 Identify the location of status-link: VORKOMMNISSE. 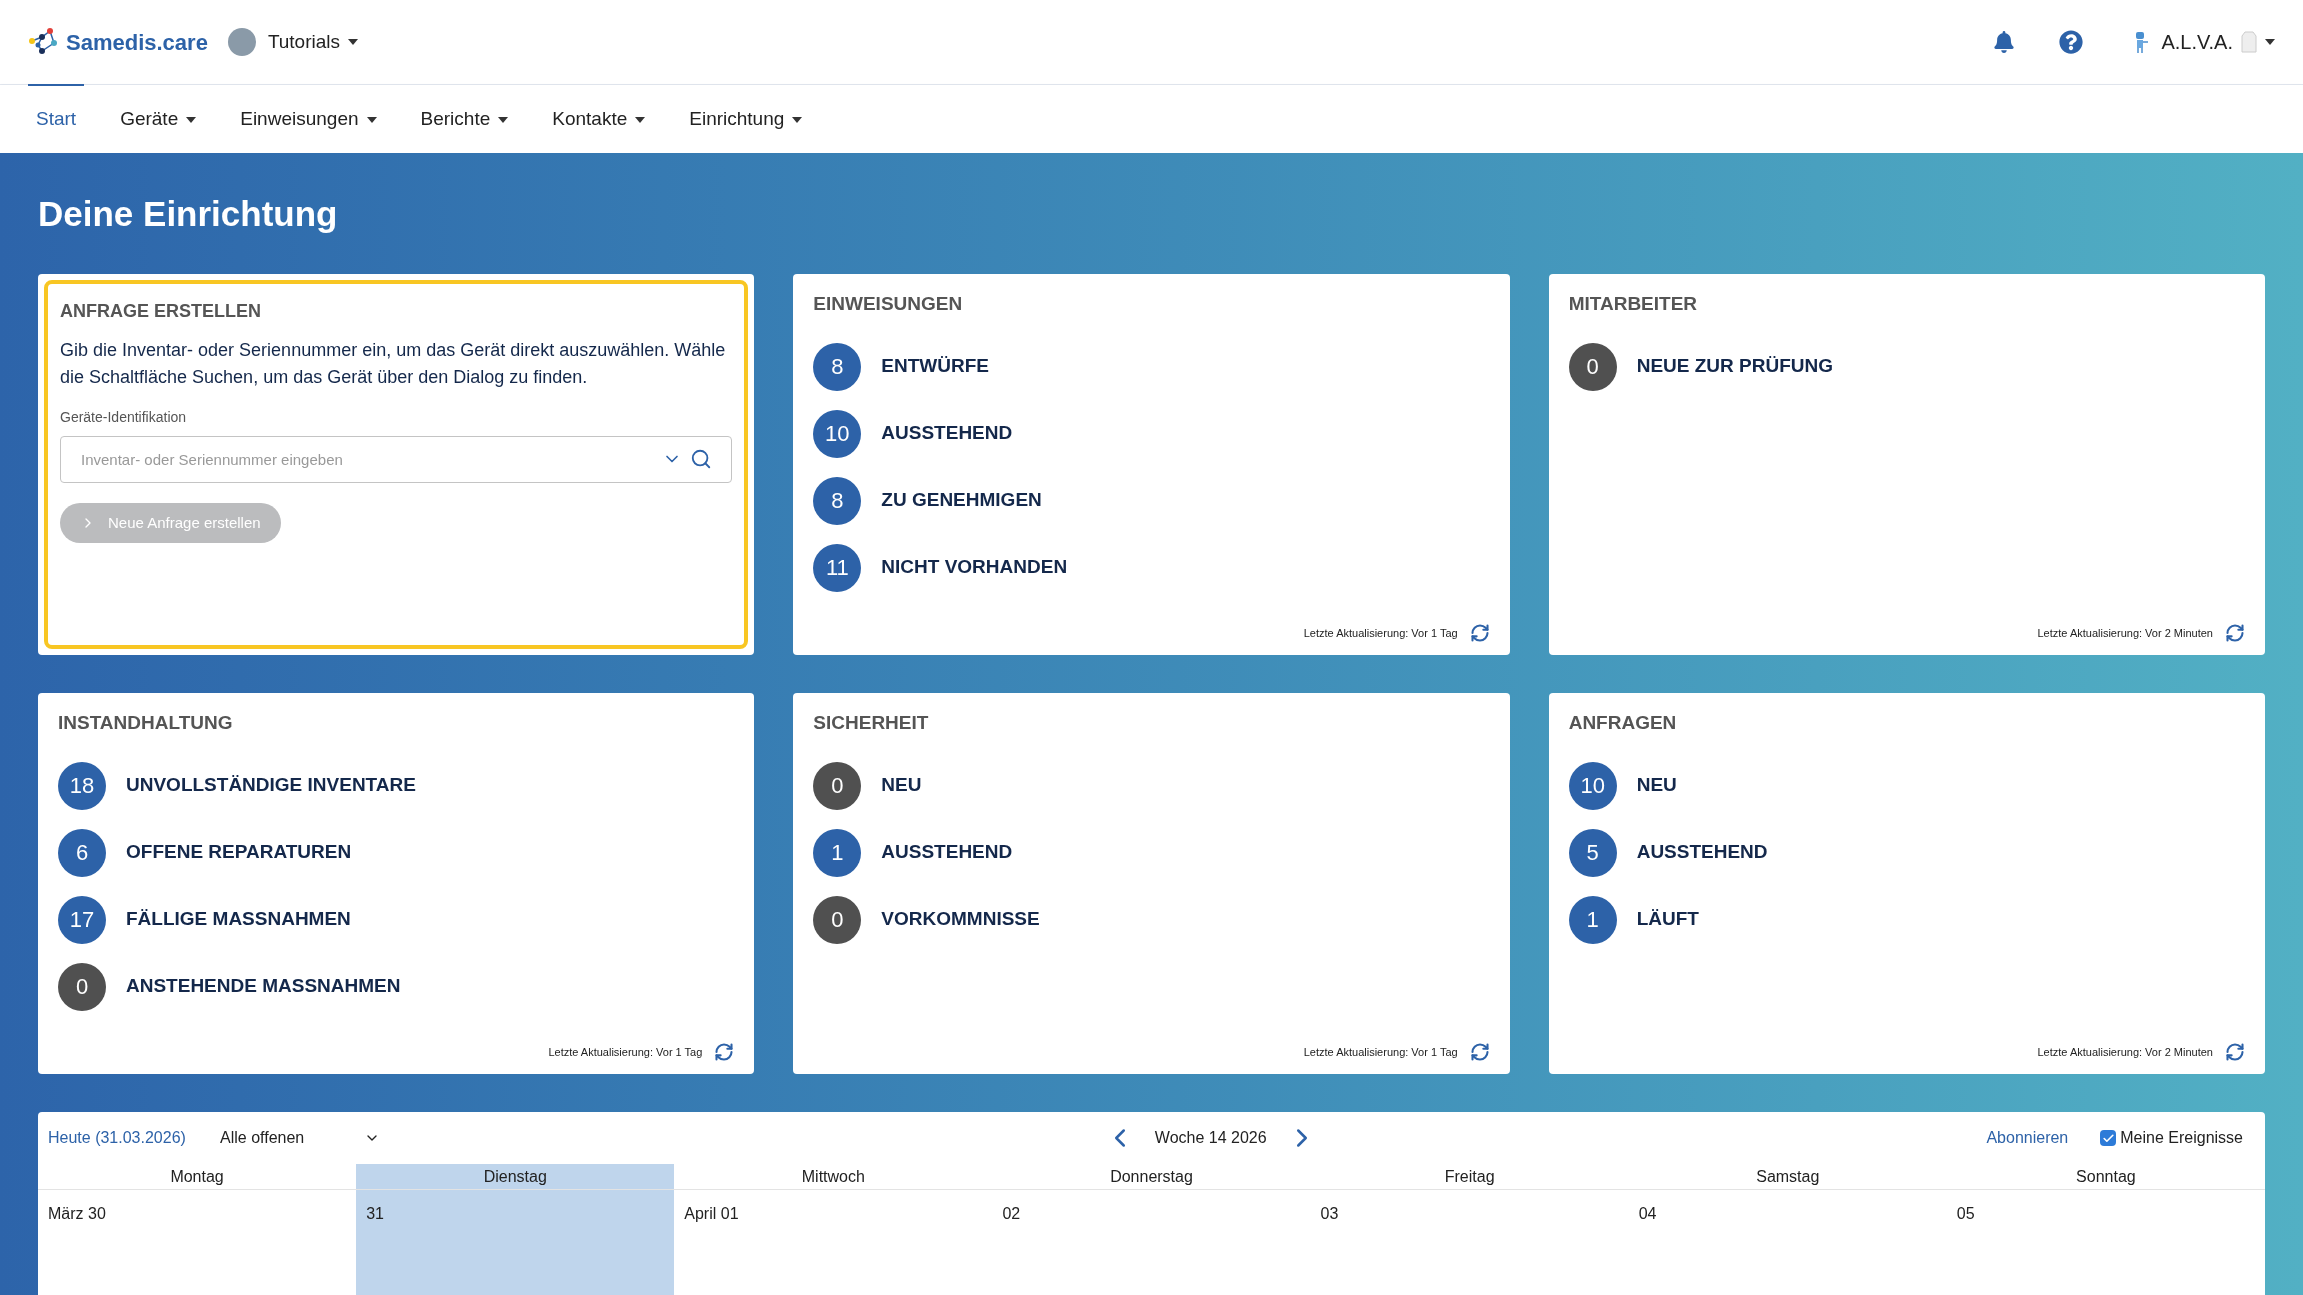
(960, 919).